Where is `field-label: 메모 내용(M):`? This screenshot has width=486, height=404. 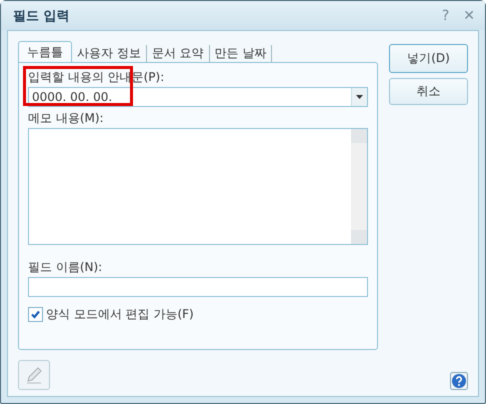 field-label: 메모 내용(M): is located at coordinates (66, 118).